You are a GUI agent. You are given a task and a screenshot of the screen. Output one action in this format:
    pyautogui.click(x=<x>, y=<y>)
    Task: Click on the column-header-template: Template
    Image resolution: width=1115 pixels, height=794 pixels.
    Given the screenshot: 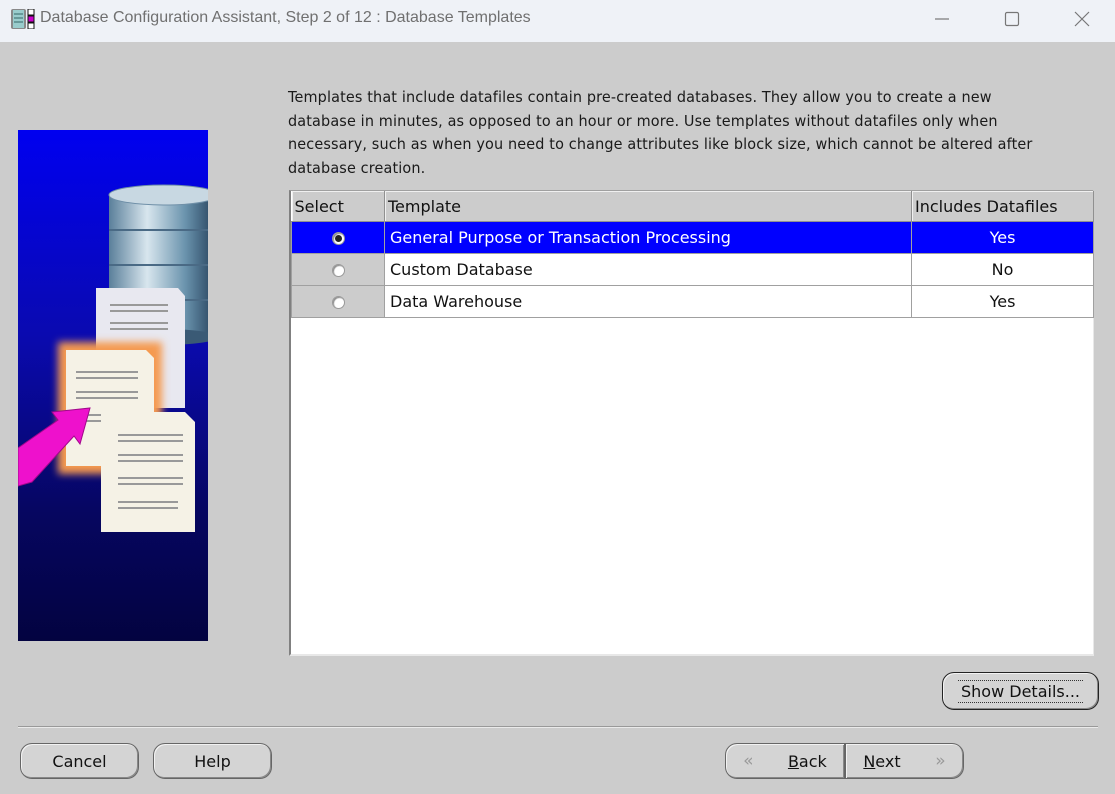 What is the action you would take?
    pyautogui.click(x=648, y=206)
    